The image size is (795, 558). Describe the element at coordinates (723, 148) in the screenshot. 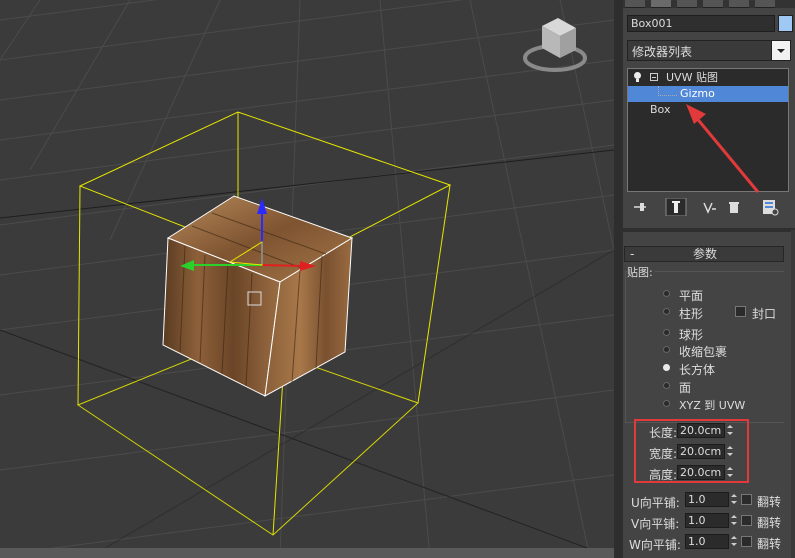

I see `annotation-arrow` at that location.